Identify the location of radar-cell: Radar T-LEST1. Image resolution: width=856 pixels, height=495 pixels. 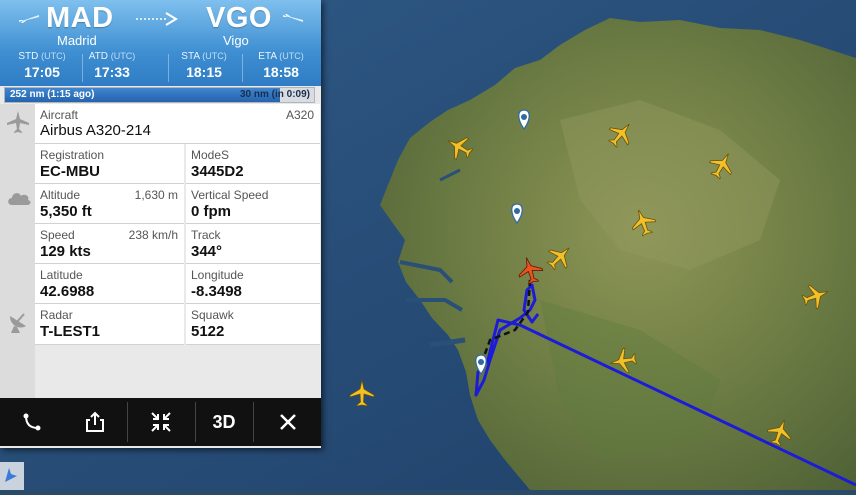
(109, 324).